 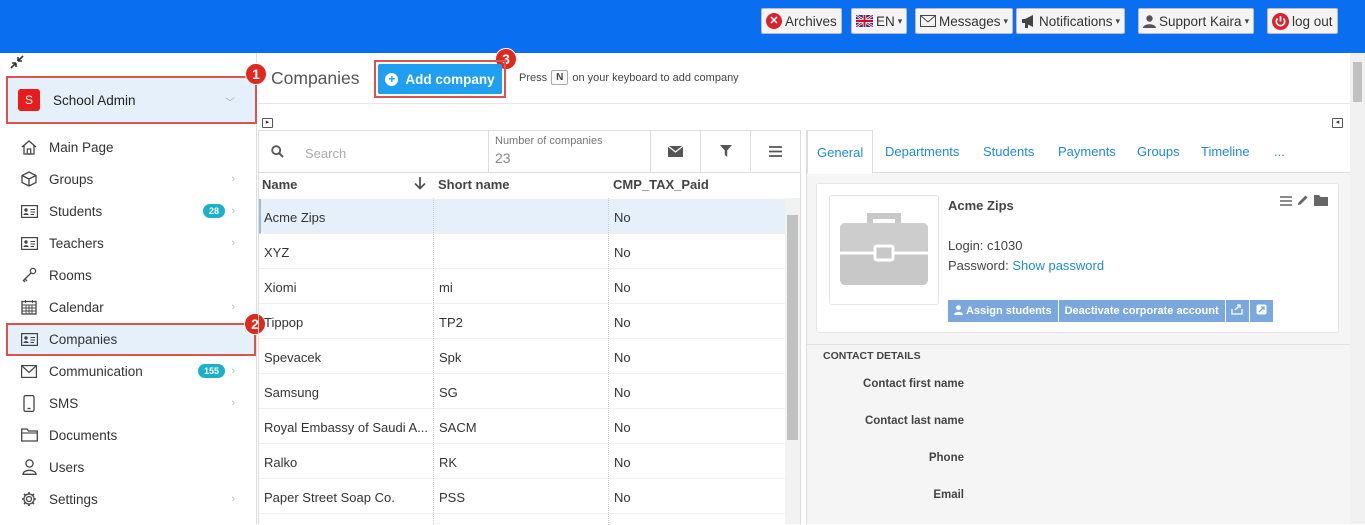 What do you see at coordinates (629, 77) in the screenshot?
I see `keyboard-hint: Press N on your keyboard to add company` at bounding box center [629, 77].